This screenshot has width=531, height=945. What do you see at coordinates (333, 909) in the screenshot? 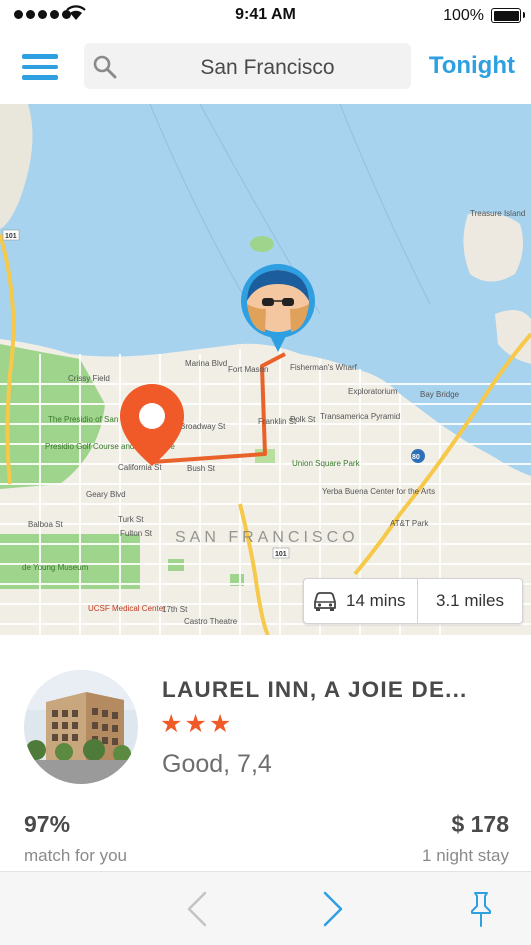
I see `chevron-right-icon` at bounding box center [333, 909].